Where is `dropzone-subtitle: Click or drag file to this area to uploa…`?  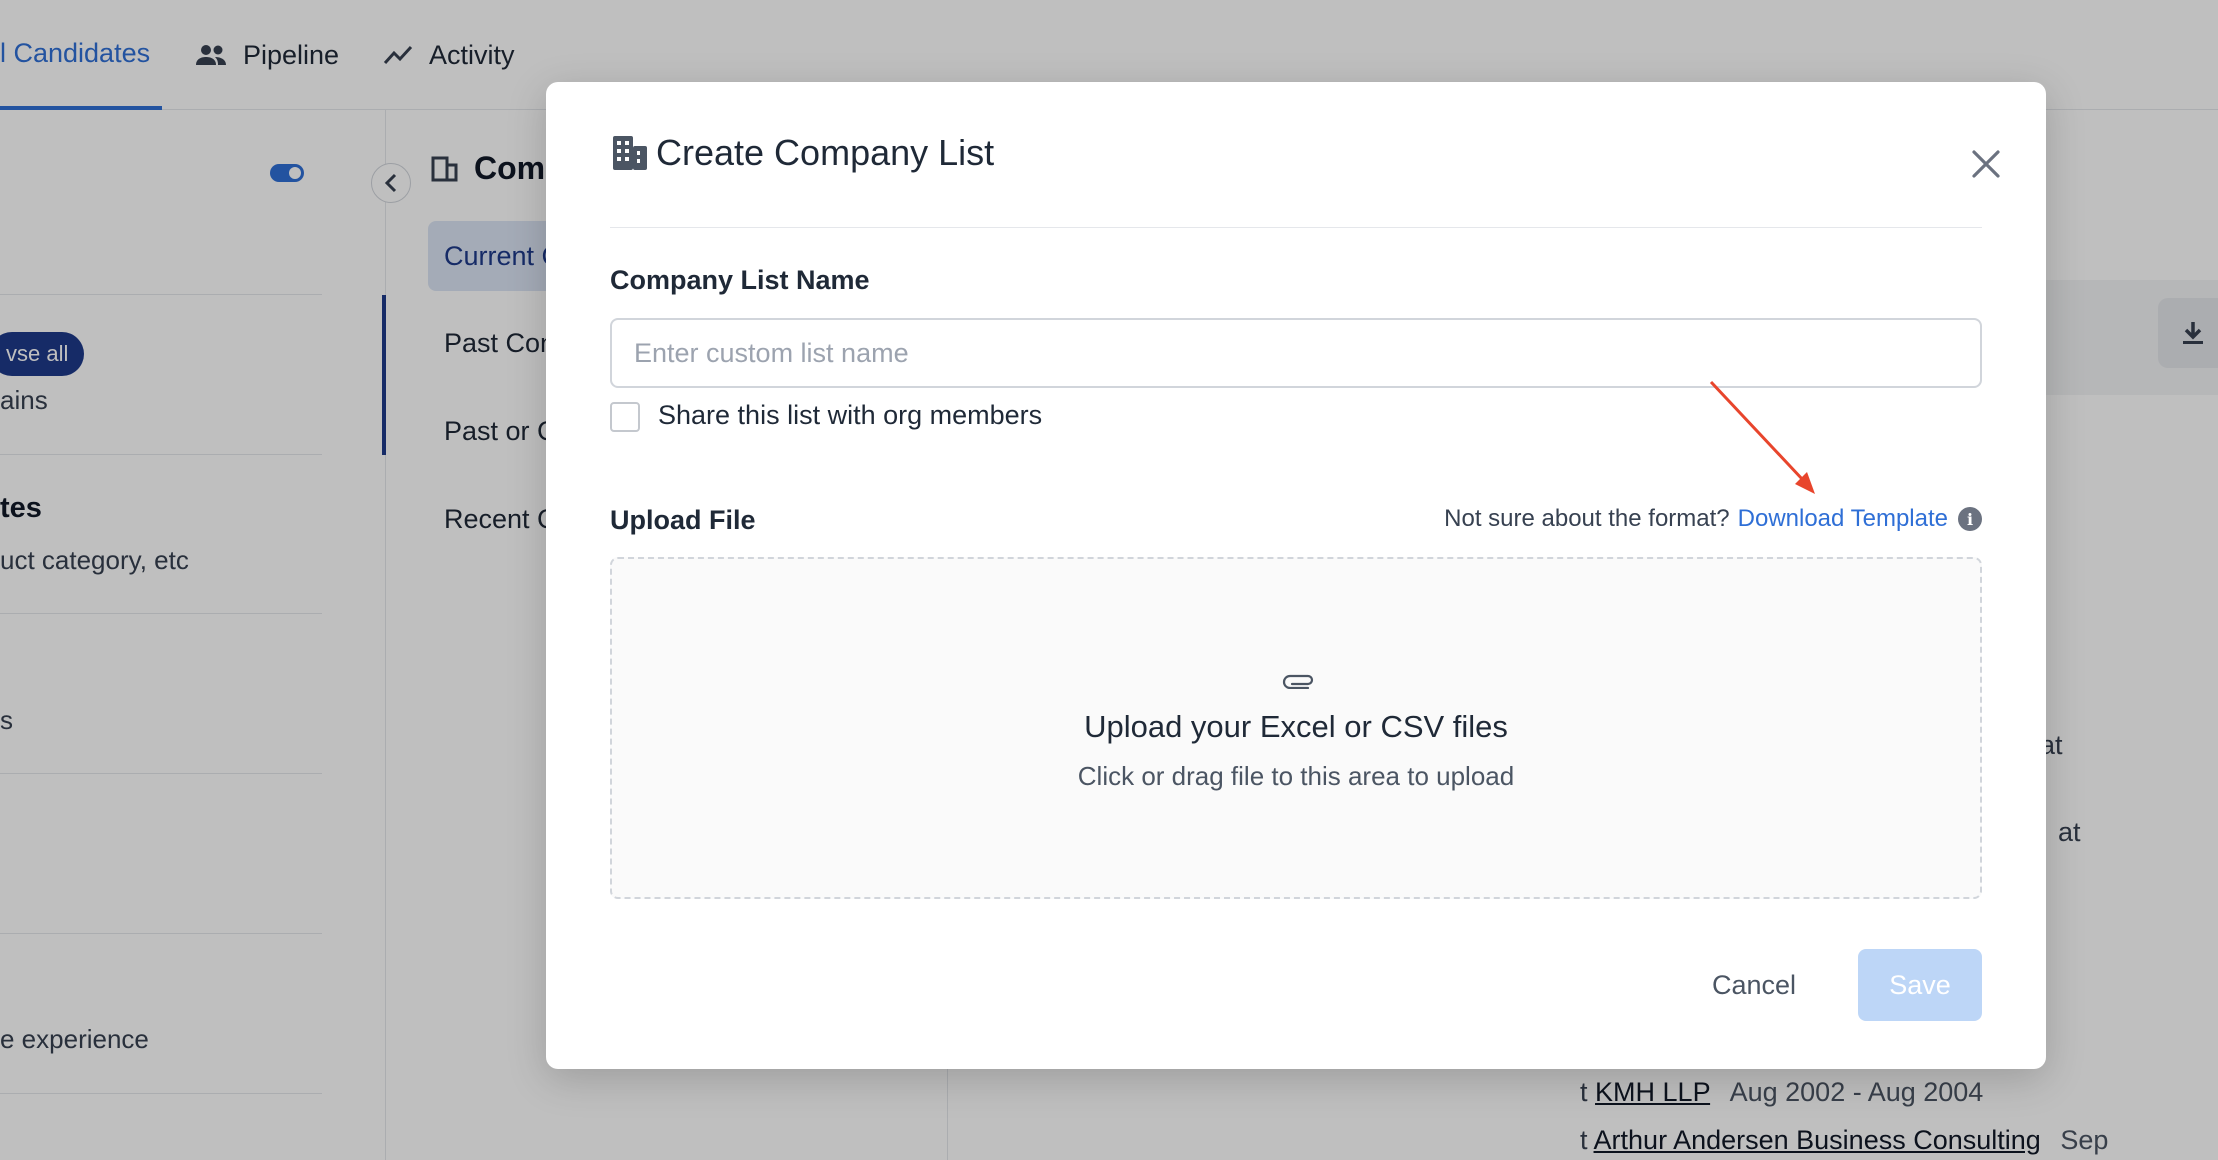 dropzone-subtitle: Click or drag file to this area to uploa… is located at coordinates (1296, 776).